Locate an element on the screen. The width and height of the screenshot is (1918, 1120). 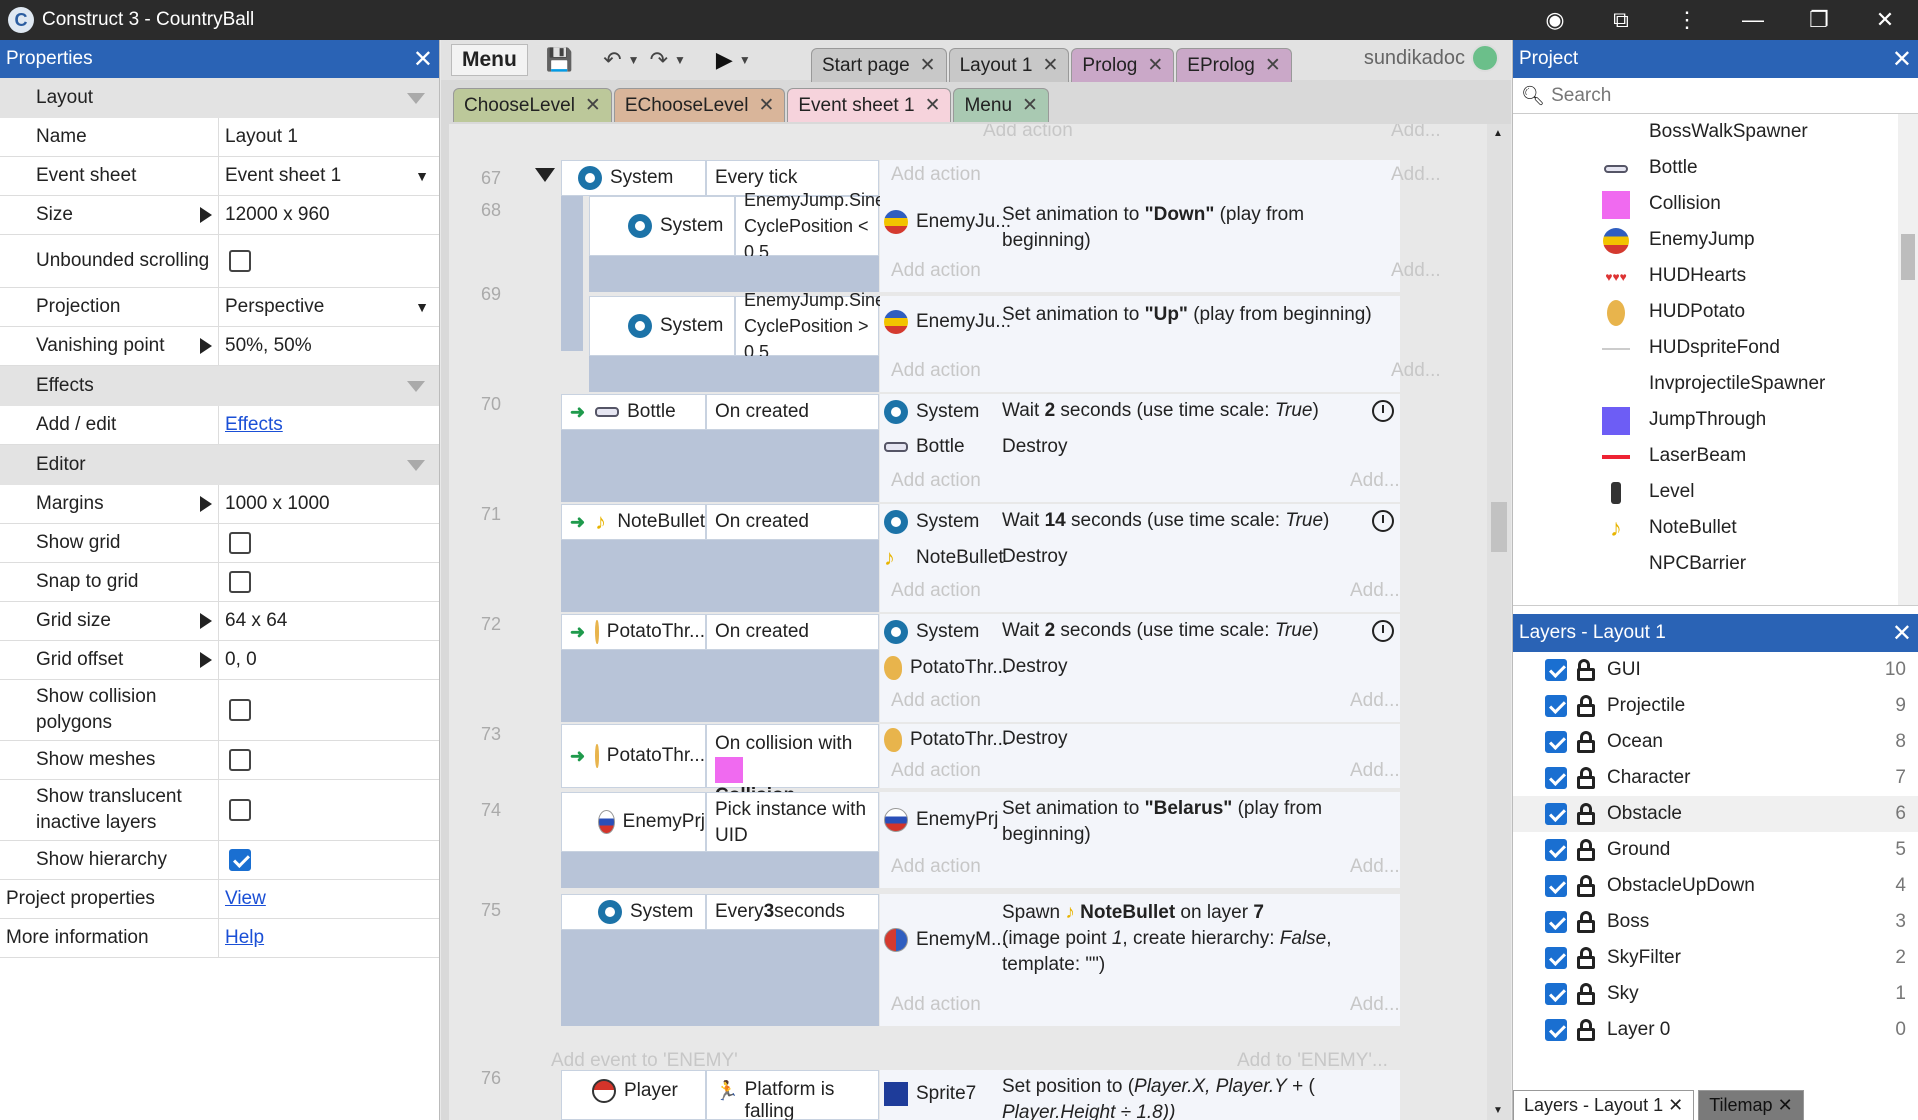
project-item: Collision is located at coordinates (1715, 204).